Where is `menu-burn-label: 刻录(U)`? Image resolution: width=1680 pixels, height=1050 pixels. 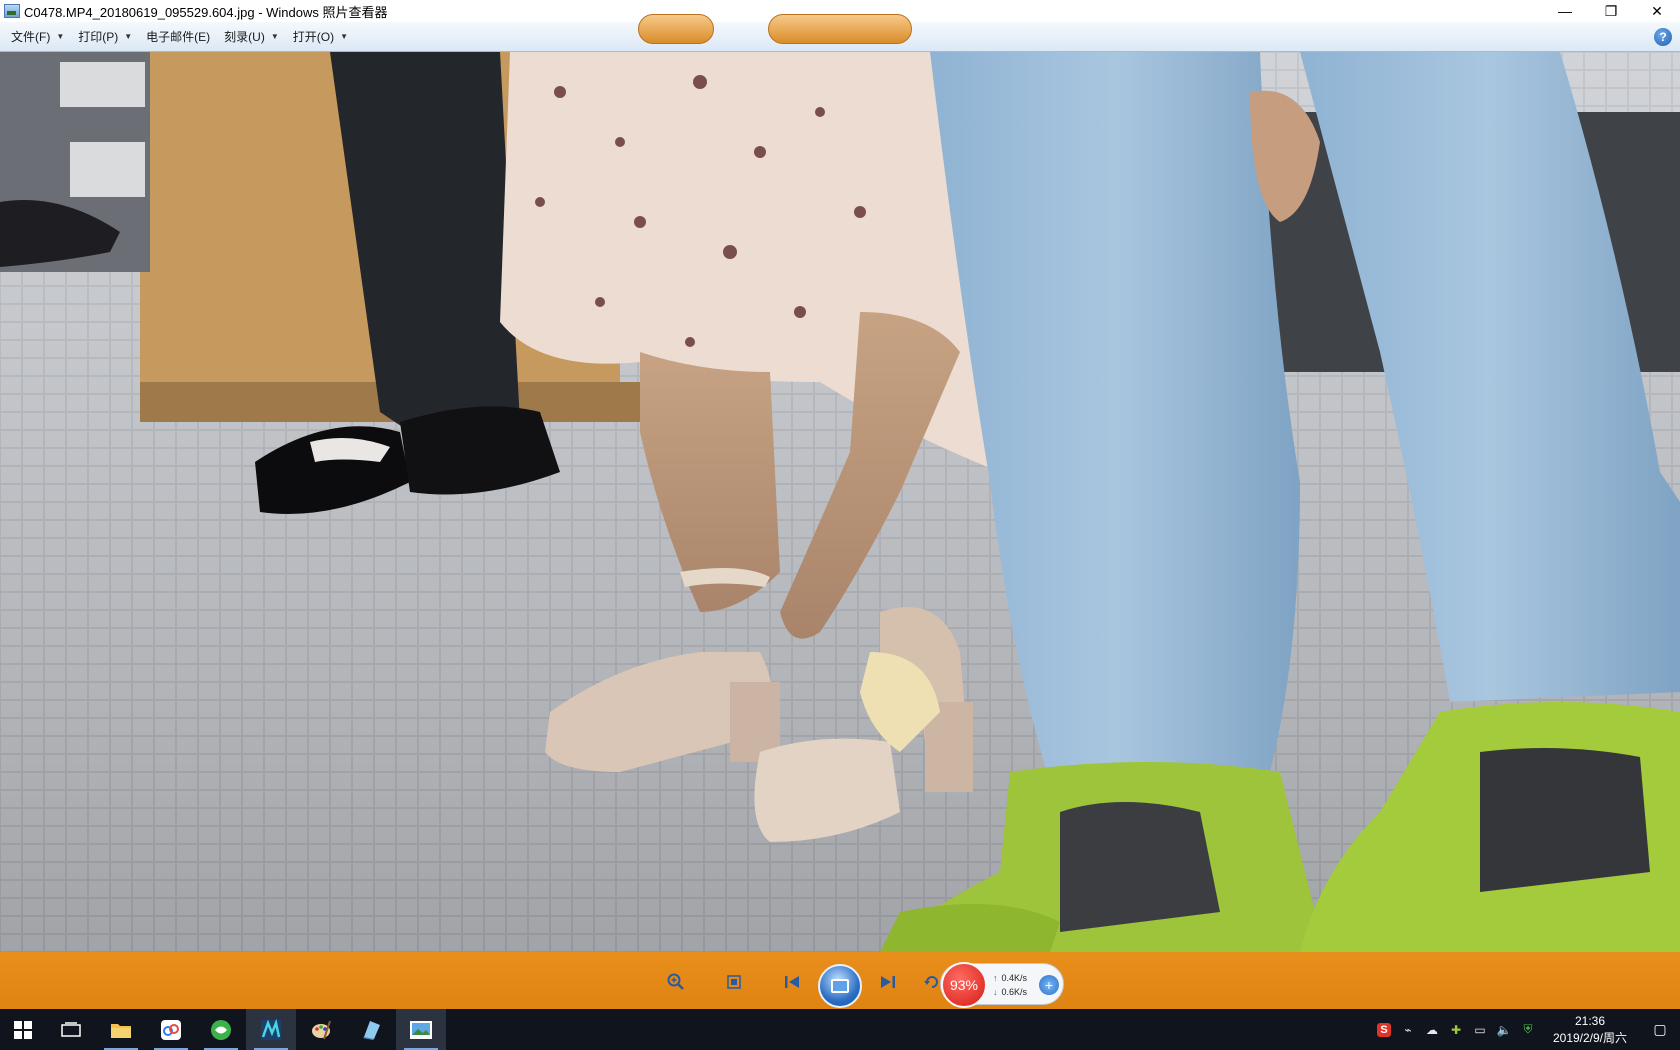 menu-burn-label: 刻录(U) is located at coordinates (244, 37).